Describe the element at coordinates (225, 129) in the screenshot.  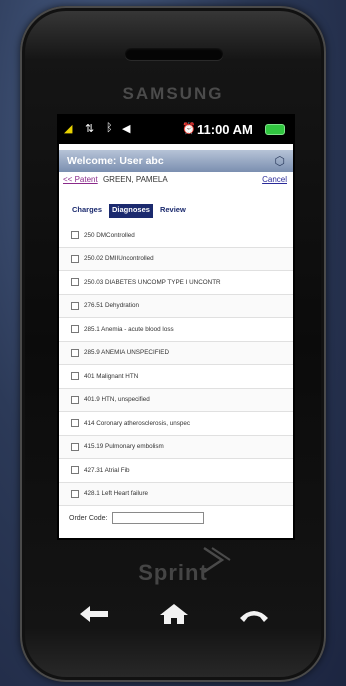
I see `status-time: 11:00 AM` at that location.